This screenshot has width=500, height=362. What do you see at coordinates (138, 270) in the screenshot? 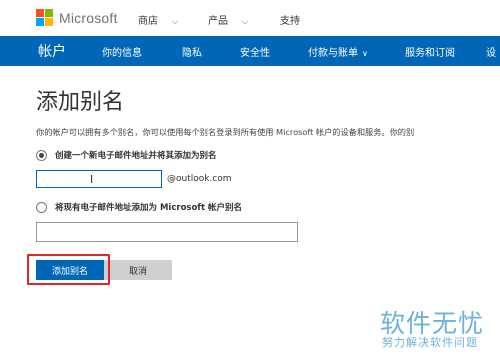
I see `cancel-button: 取消` at bounding box center [138, 270].